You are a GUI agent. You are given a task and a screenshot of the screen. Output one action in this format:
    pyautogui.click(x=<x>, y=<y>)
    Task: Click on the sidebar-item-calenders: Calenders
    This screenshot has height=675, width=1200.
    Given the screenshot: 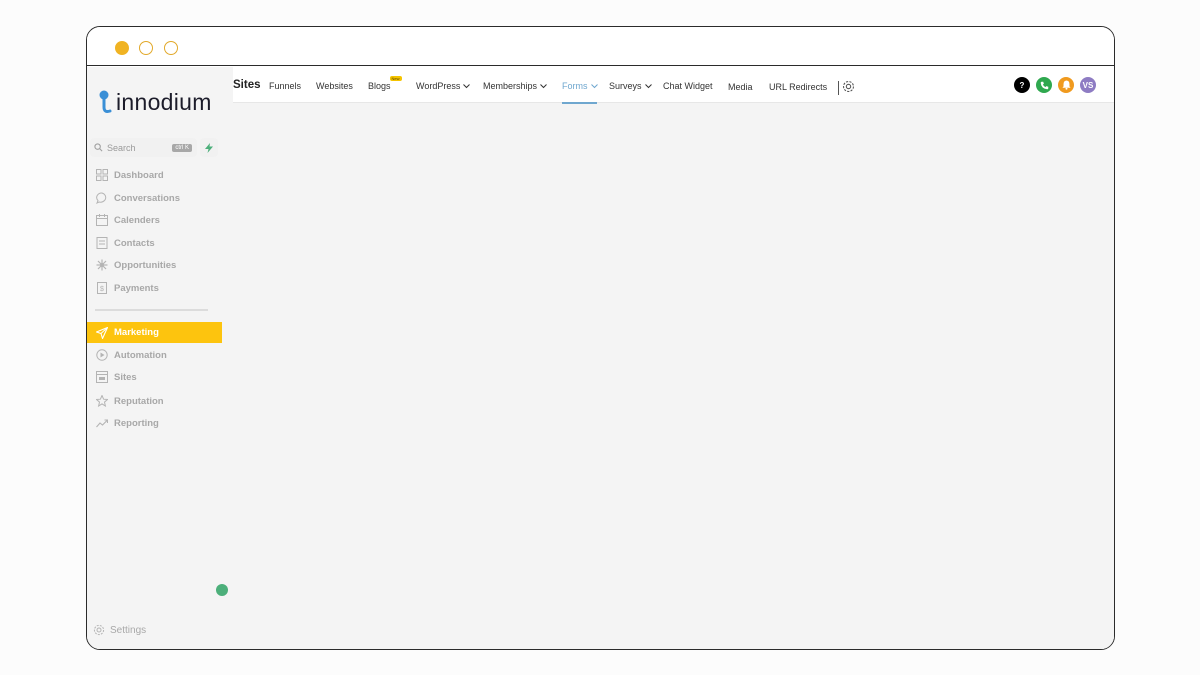 What is the action you would take?
    pyautogui.click(x=154, y=220)
    